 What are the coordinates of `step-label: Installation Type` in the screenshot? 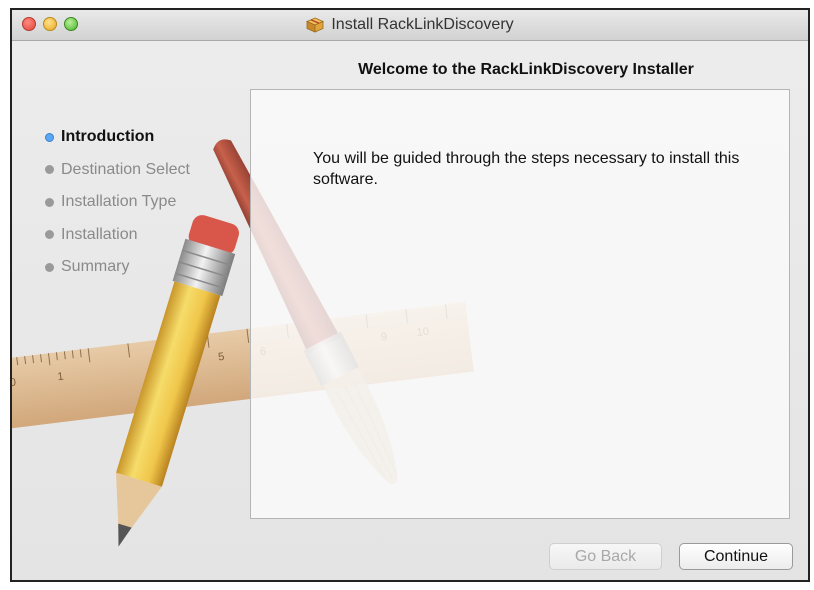 It's located at (119, 202).